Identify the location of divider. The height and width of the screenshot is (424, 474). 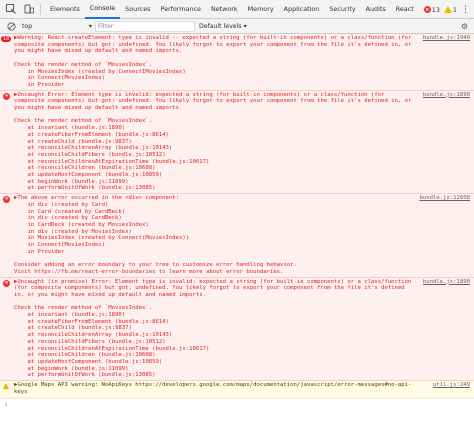
(40, 9).